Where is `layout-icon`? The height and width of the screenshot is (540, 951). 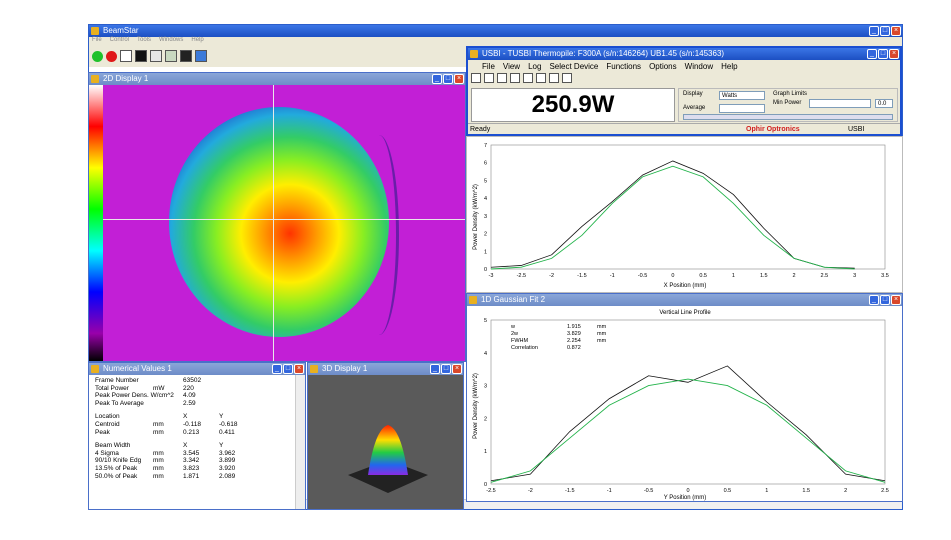
layout-icon is located at coordinates (126, 56).